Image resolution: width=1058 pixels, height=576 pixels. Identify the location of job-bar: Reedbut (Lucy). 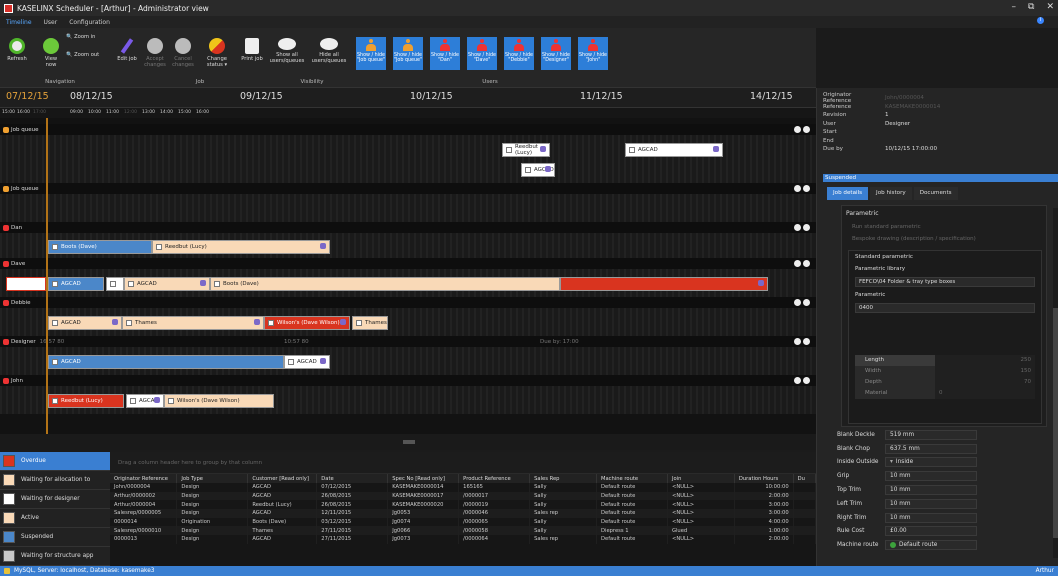
(526, 150).